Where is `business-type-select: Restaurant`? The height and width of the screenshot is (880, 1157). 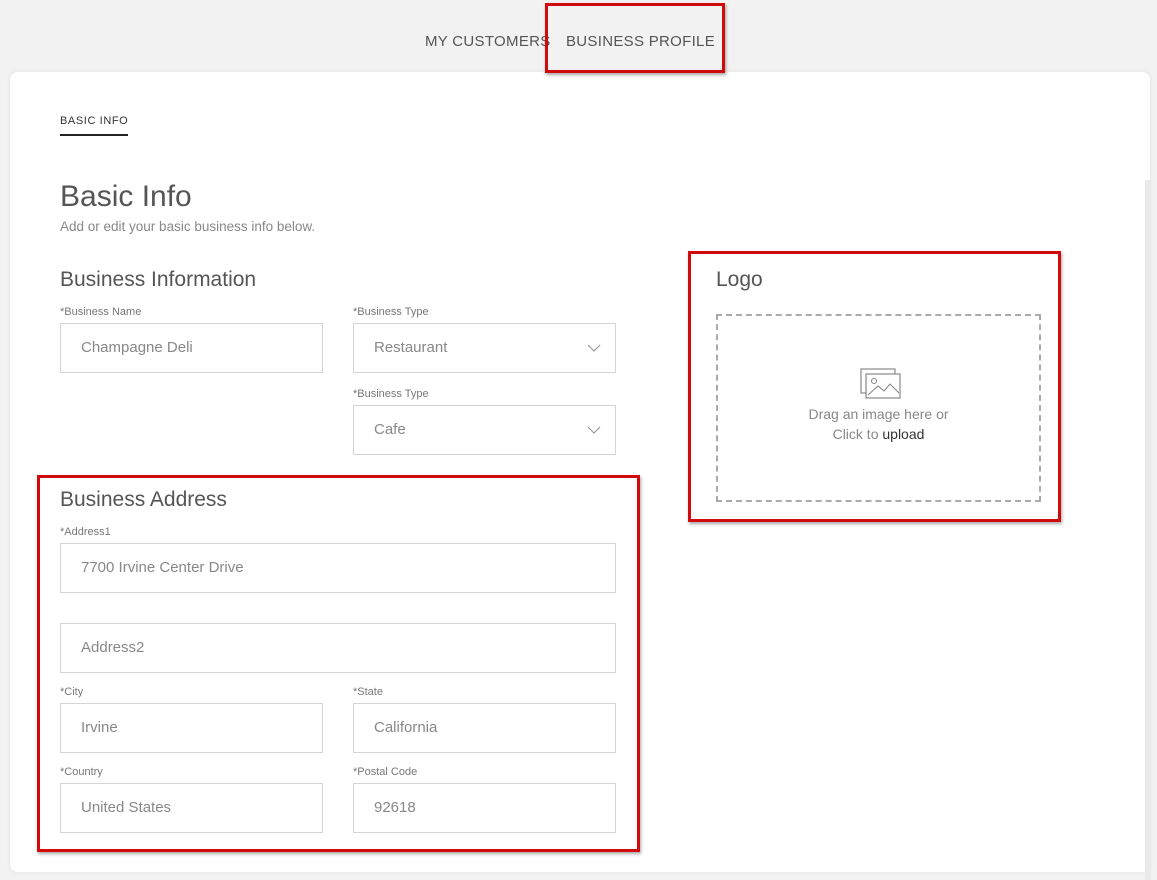
business-type-select: Restaurant is located at coordinates (484, 348).